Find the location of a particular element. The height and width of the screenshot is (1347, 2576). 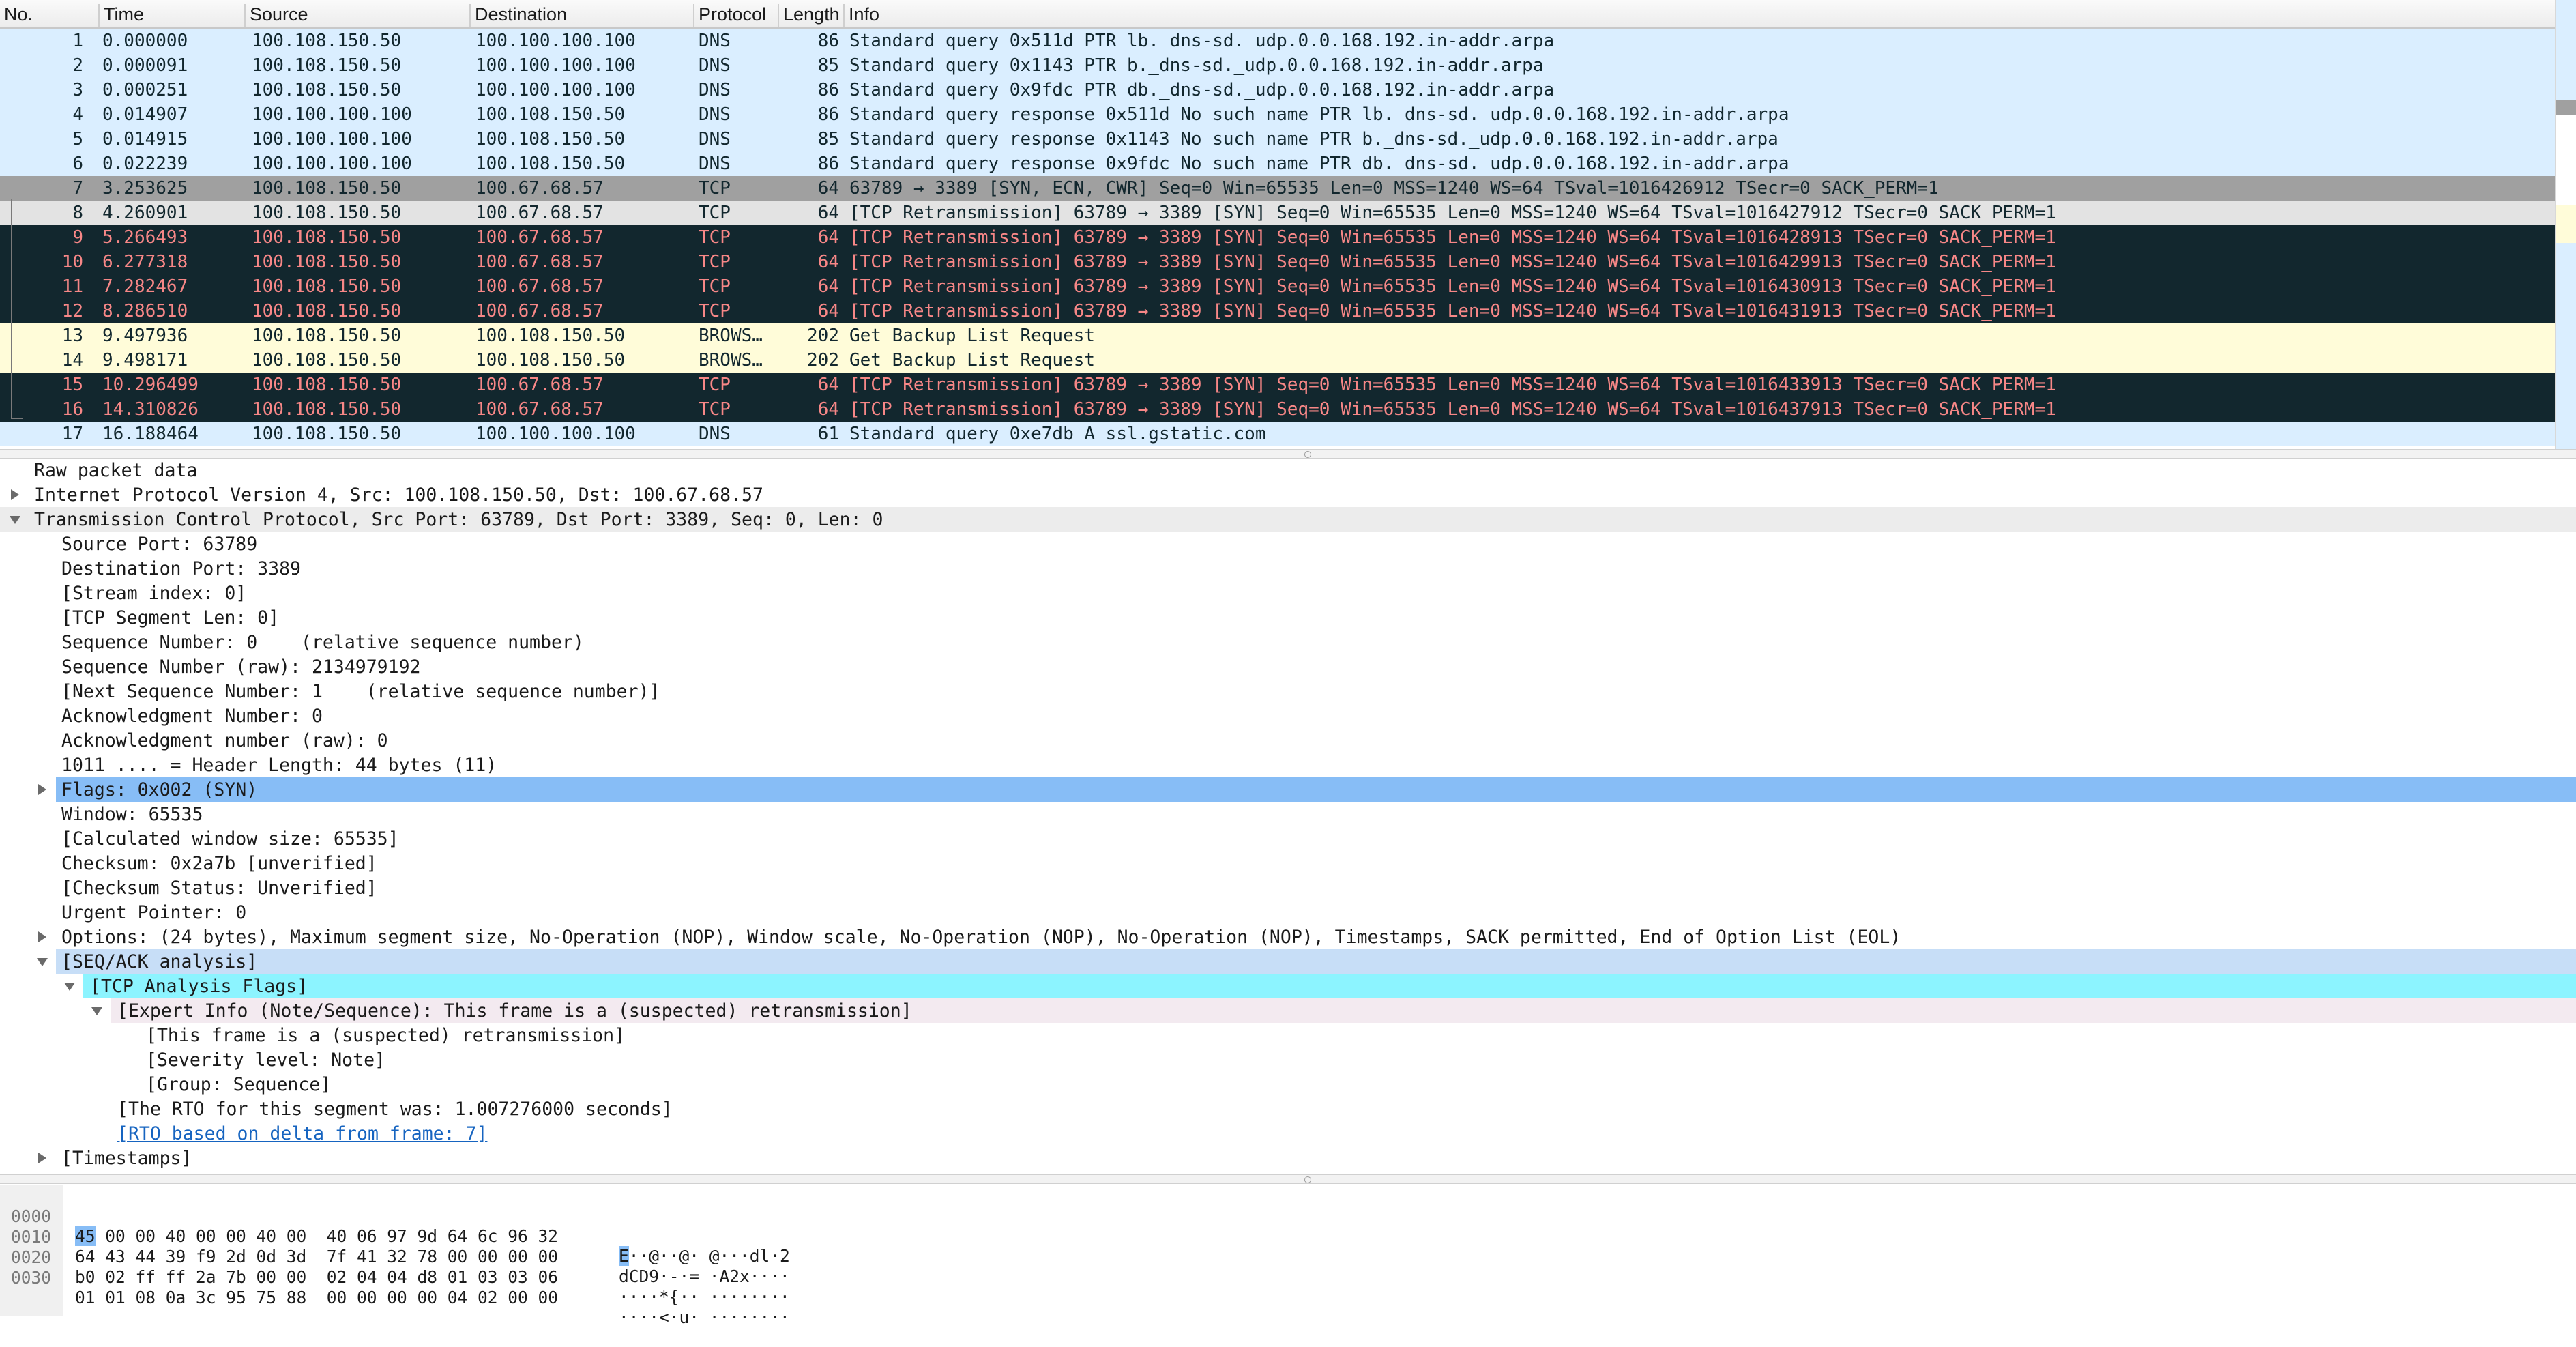

detail-rto-frame-link: [RTO based on delta from frame: 7] is located at coordinates (1288, 1133).